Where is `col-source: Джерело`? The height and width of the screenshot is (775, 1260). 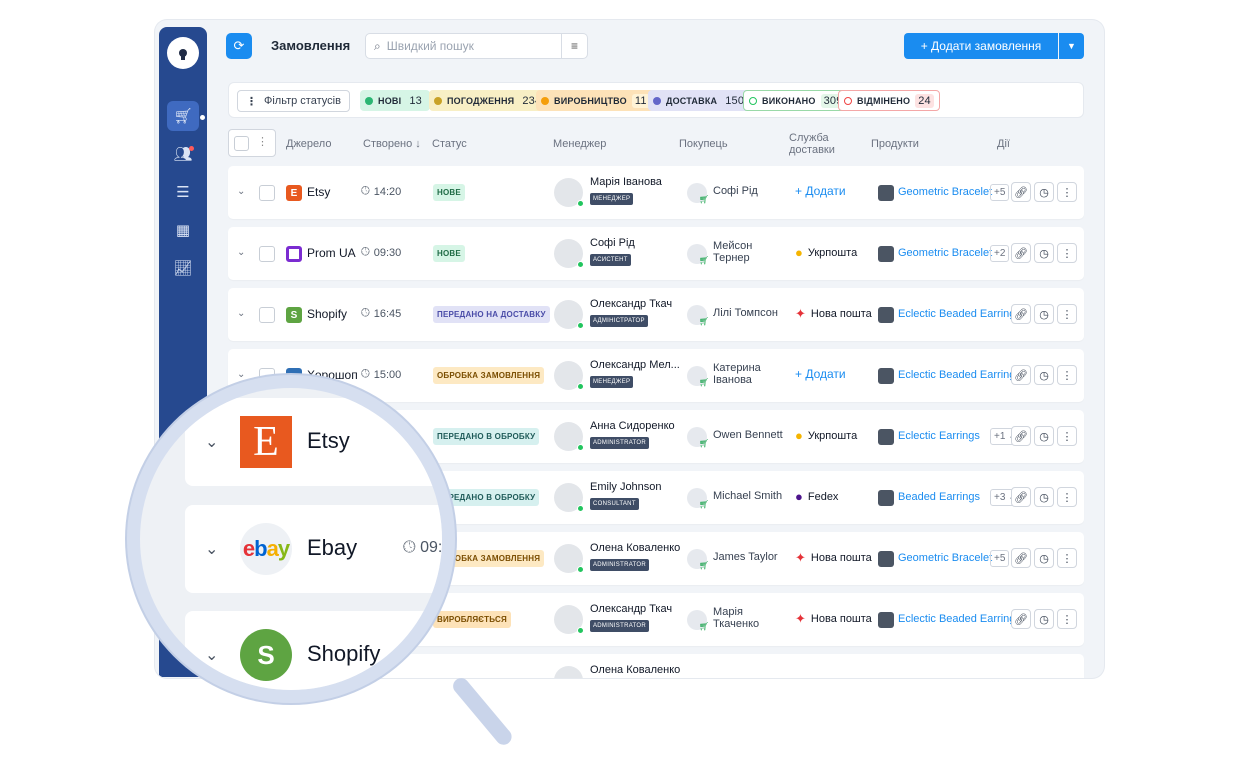 col-source: Джерело is located at coordinates (308, 144).